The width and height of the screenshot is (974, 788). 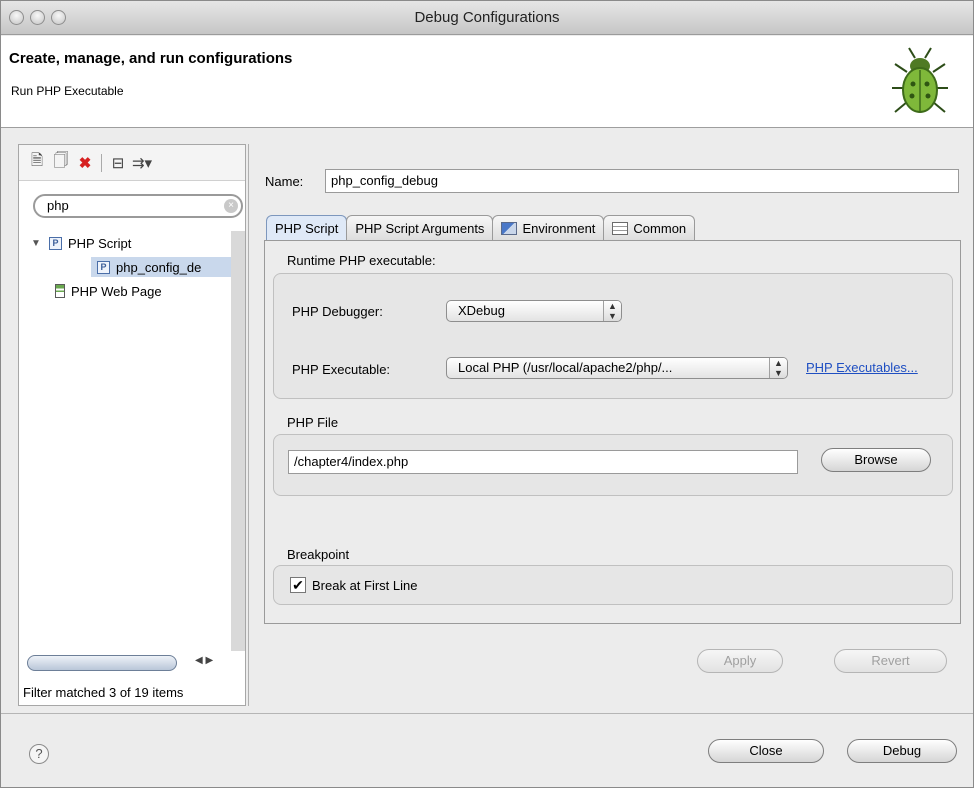 I want to click on breakpoint-group: ✔ Break at First Line, so click(x=613, y=585).